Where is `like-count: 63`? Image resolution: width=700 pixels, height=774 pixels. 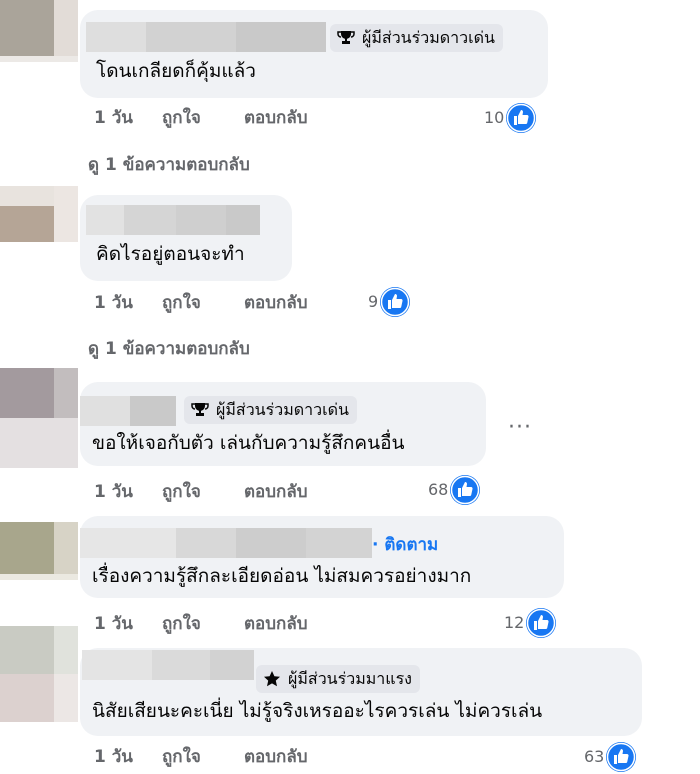
like-count: 63 is located at coordinates (610, 757).